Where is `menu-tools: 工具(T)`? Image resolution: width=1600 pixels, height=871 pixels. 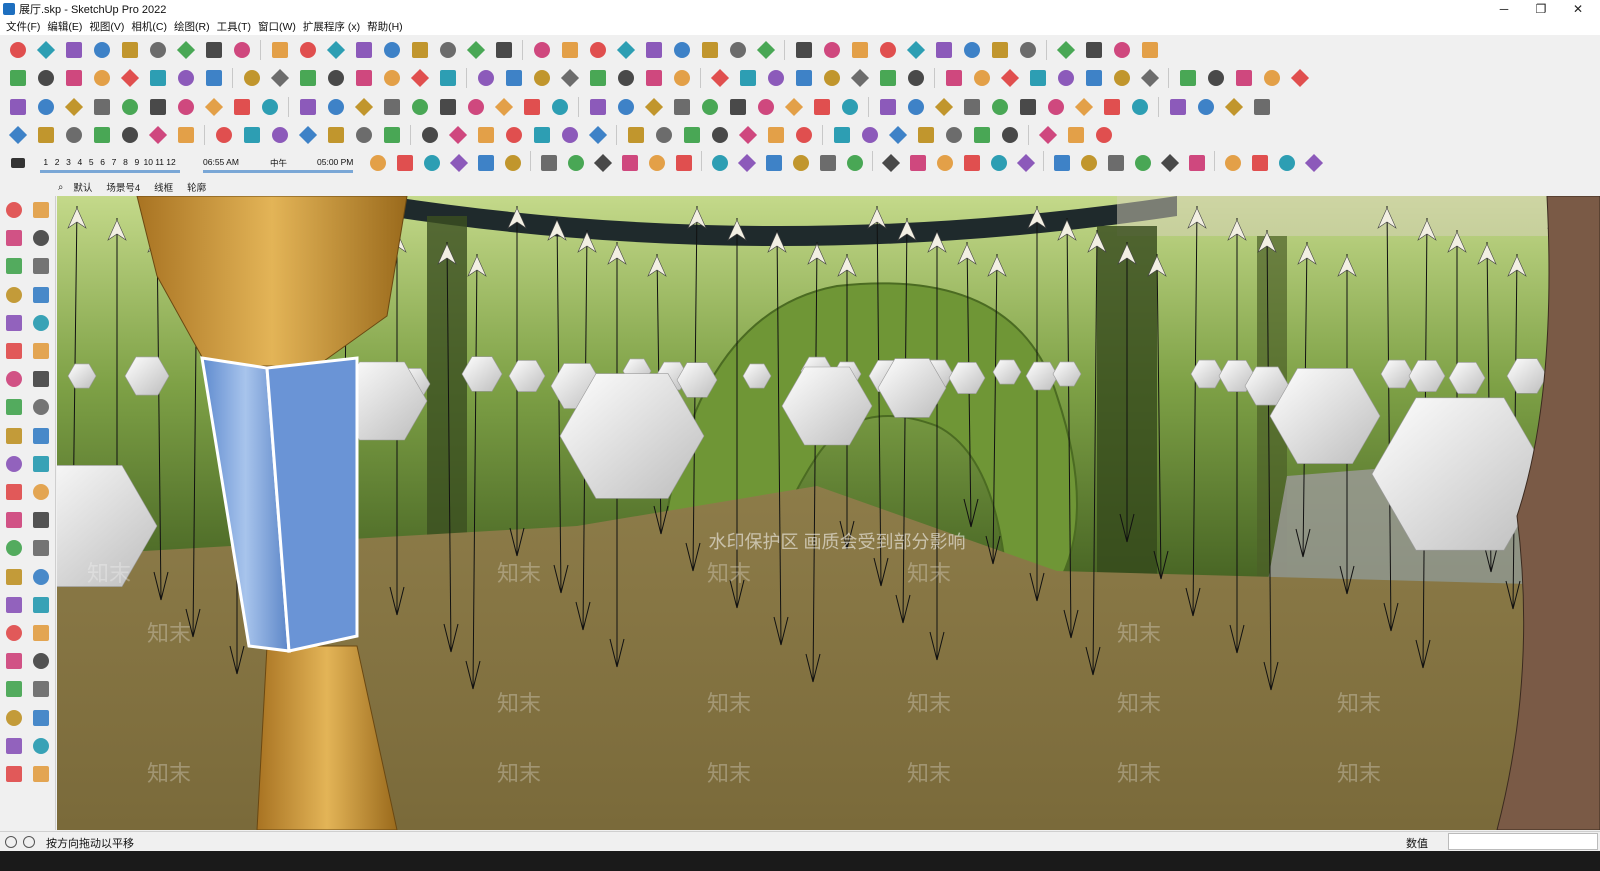 menu-tools: 工具(T) is located at coordinates (234, 26).